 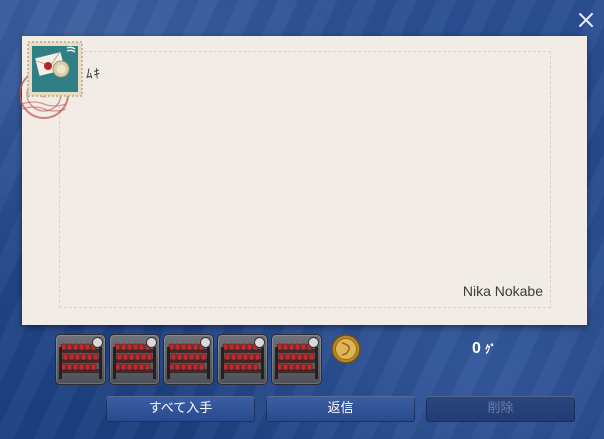 I want to click on reply-button: 返信, so click(x=340, y=409).